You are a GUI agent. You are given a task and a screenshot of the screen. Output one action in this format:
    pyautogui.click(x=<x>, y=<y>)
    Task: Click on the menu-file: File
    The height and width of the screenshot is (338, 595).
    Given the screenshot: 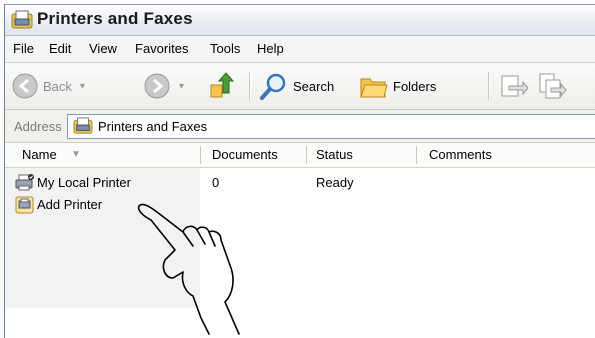 What is the action you would take?
    pyautogui.click(x=23, y=48)
    